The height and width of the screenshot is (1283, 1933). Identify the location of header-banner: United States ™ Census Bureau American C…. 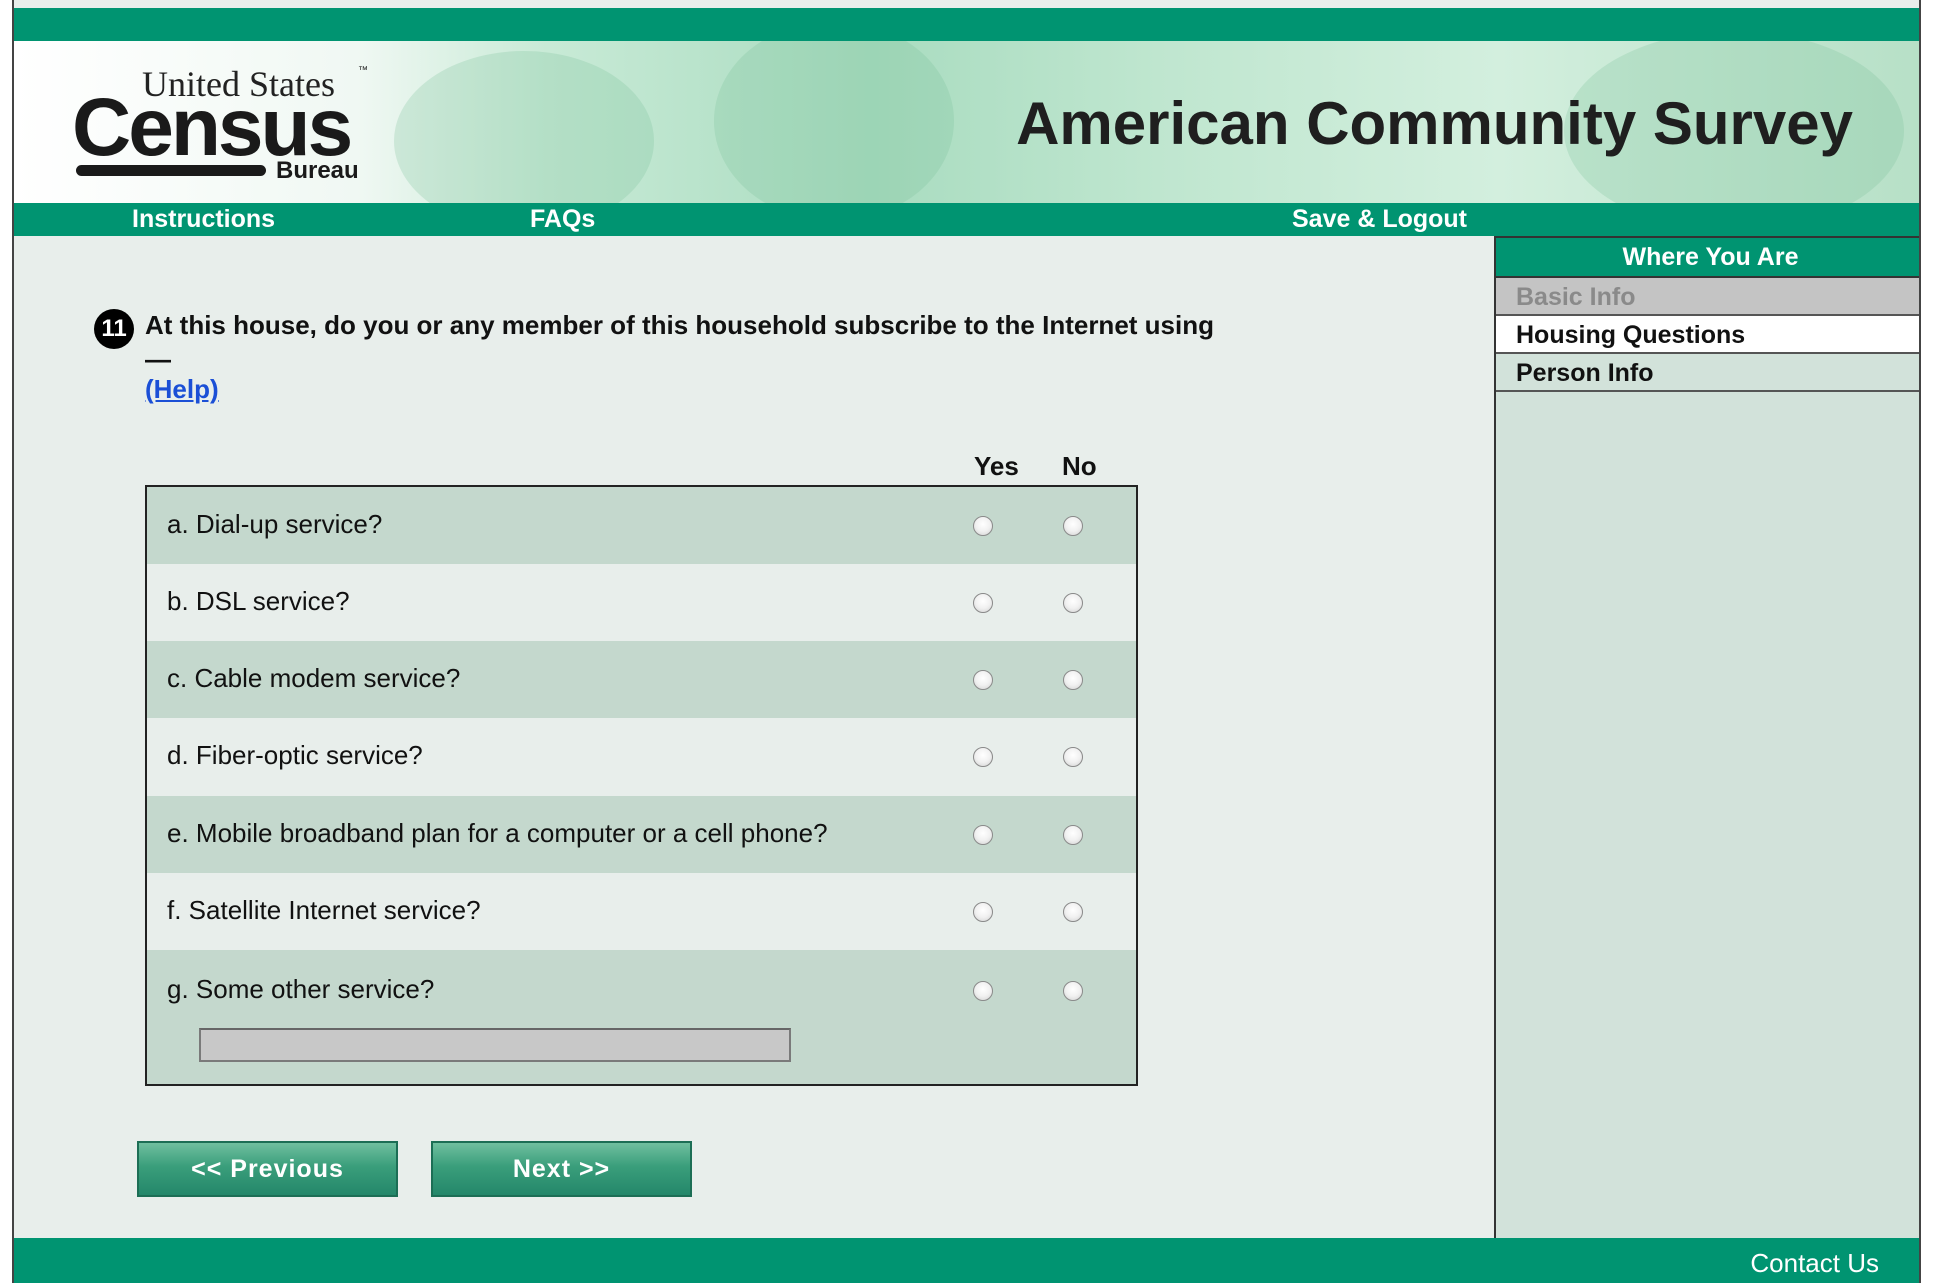
(966, 122).